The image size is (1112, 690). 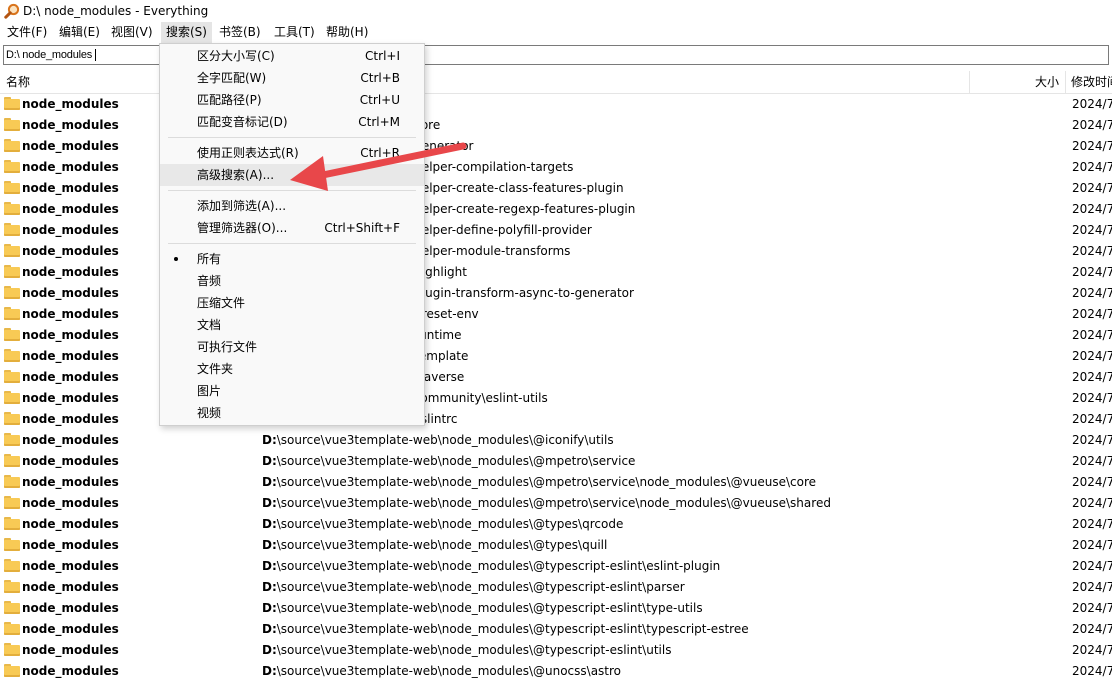 I want to click on menu-item-filter-all: 所有, so click(x=292, y=259).